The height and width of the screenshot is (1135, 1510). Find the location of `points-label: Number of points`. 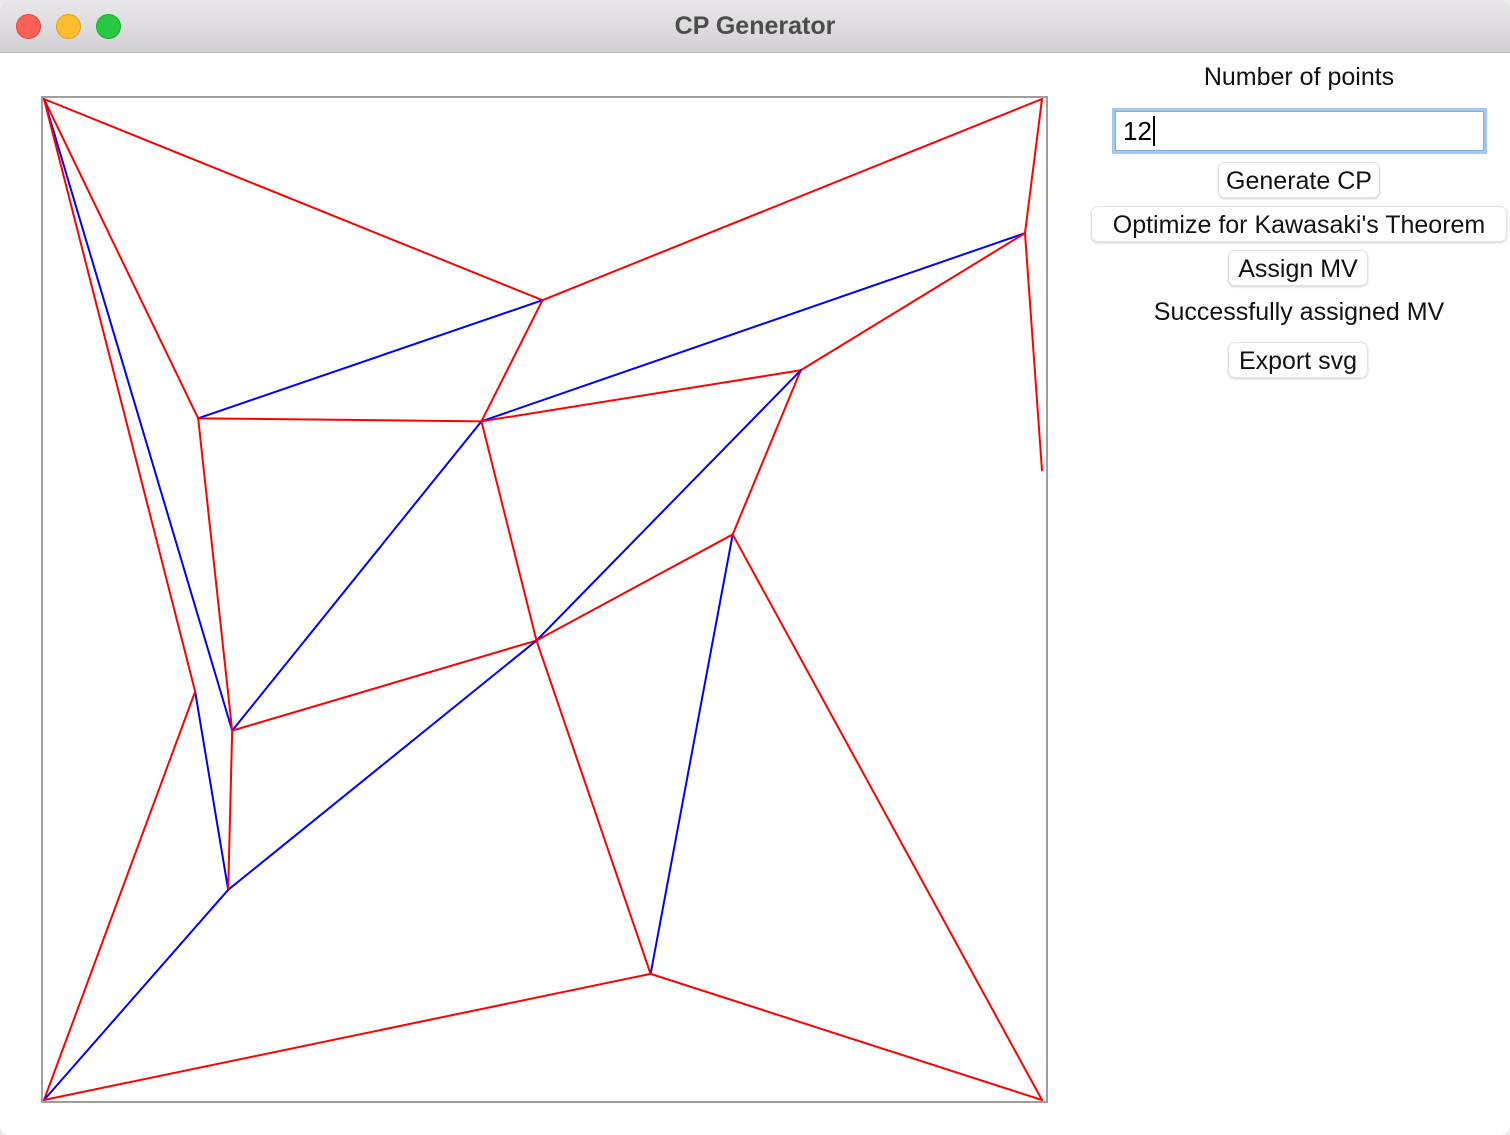

points-label: Number of points is located at coordinates (1299, 77).